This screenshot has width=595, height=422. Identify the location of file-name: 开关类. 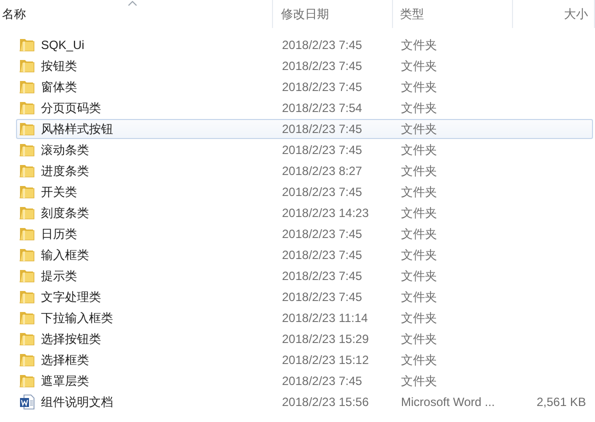
(59, 192).